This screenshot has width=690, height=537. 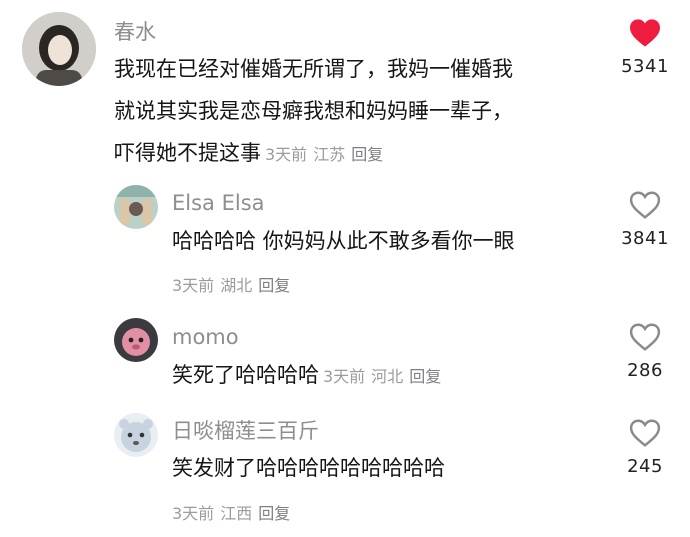 I want to click on comment-username: 春水, so click(x=135, y=32).